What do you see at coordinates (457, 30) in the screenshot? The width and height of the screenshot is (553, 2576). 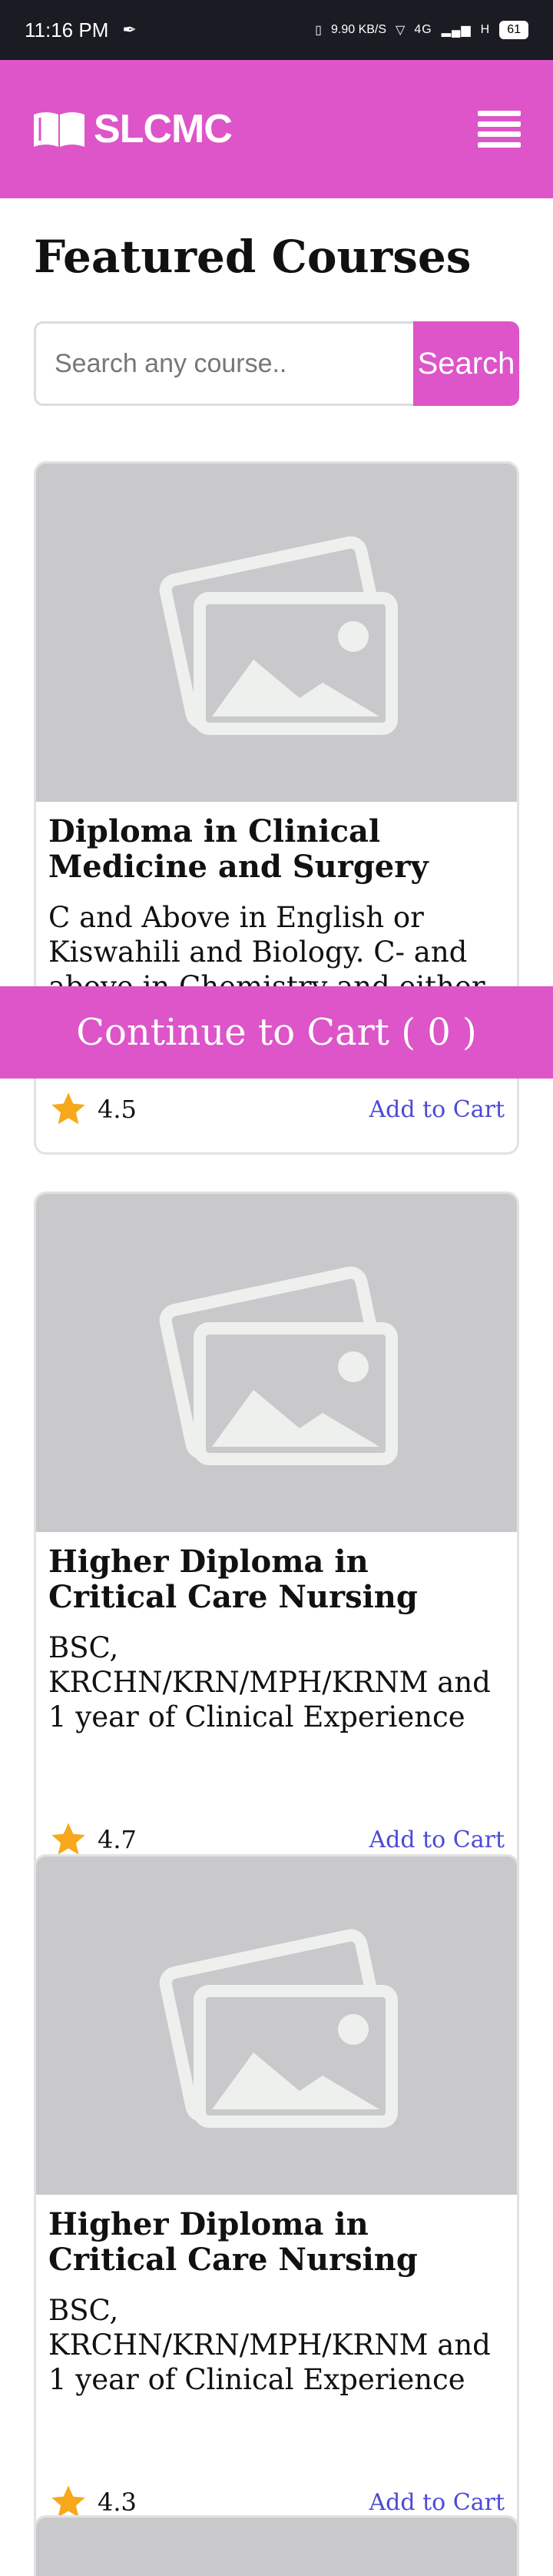 I see `signal-icon: ▂▄▆` at bounding box center [457, 30].